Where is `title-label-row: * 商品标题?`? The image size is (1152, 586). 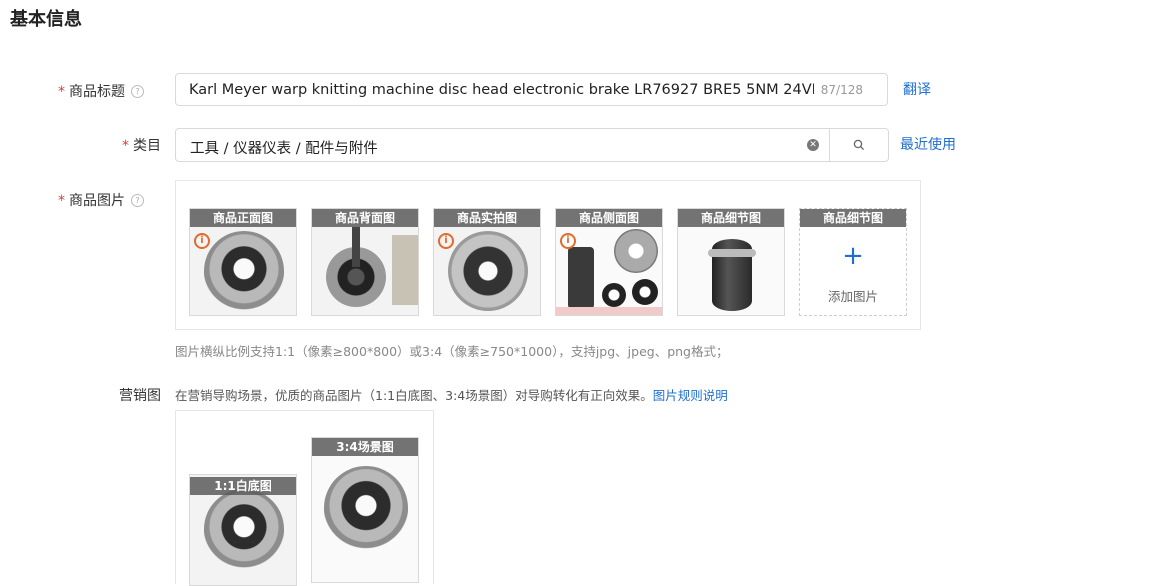 title-label-row: * 商品标题? is located at coordinates (94, 91).